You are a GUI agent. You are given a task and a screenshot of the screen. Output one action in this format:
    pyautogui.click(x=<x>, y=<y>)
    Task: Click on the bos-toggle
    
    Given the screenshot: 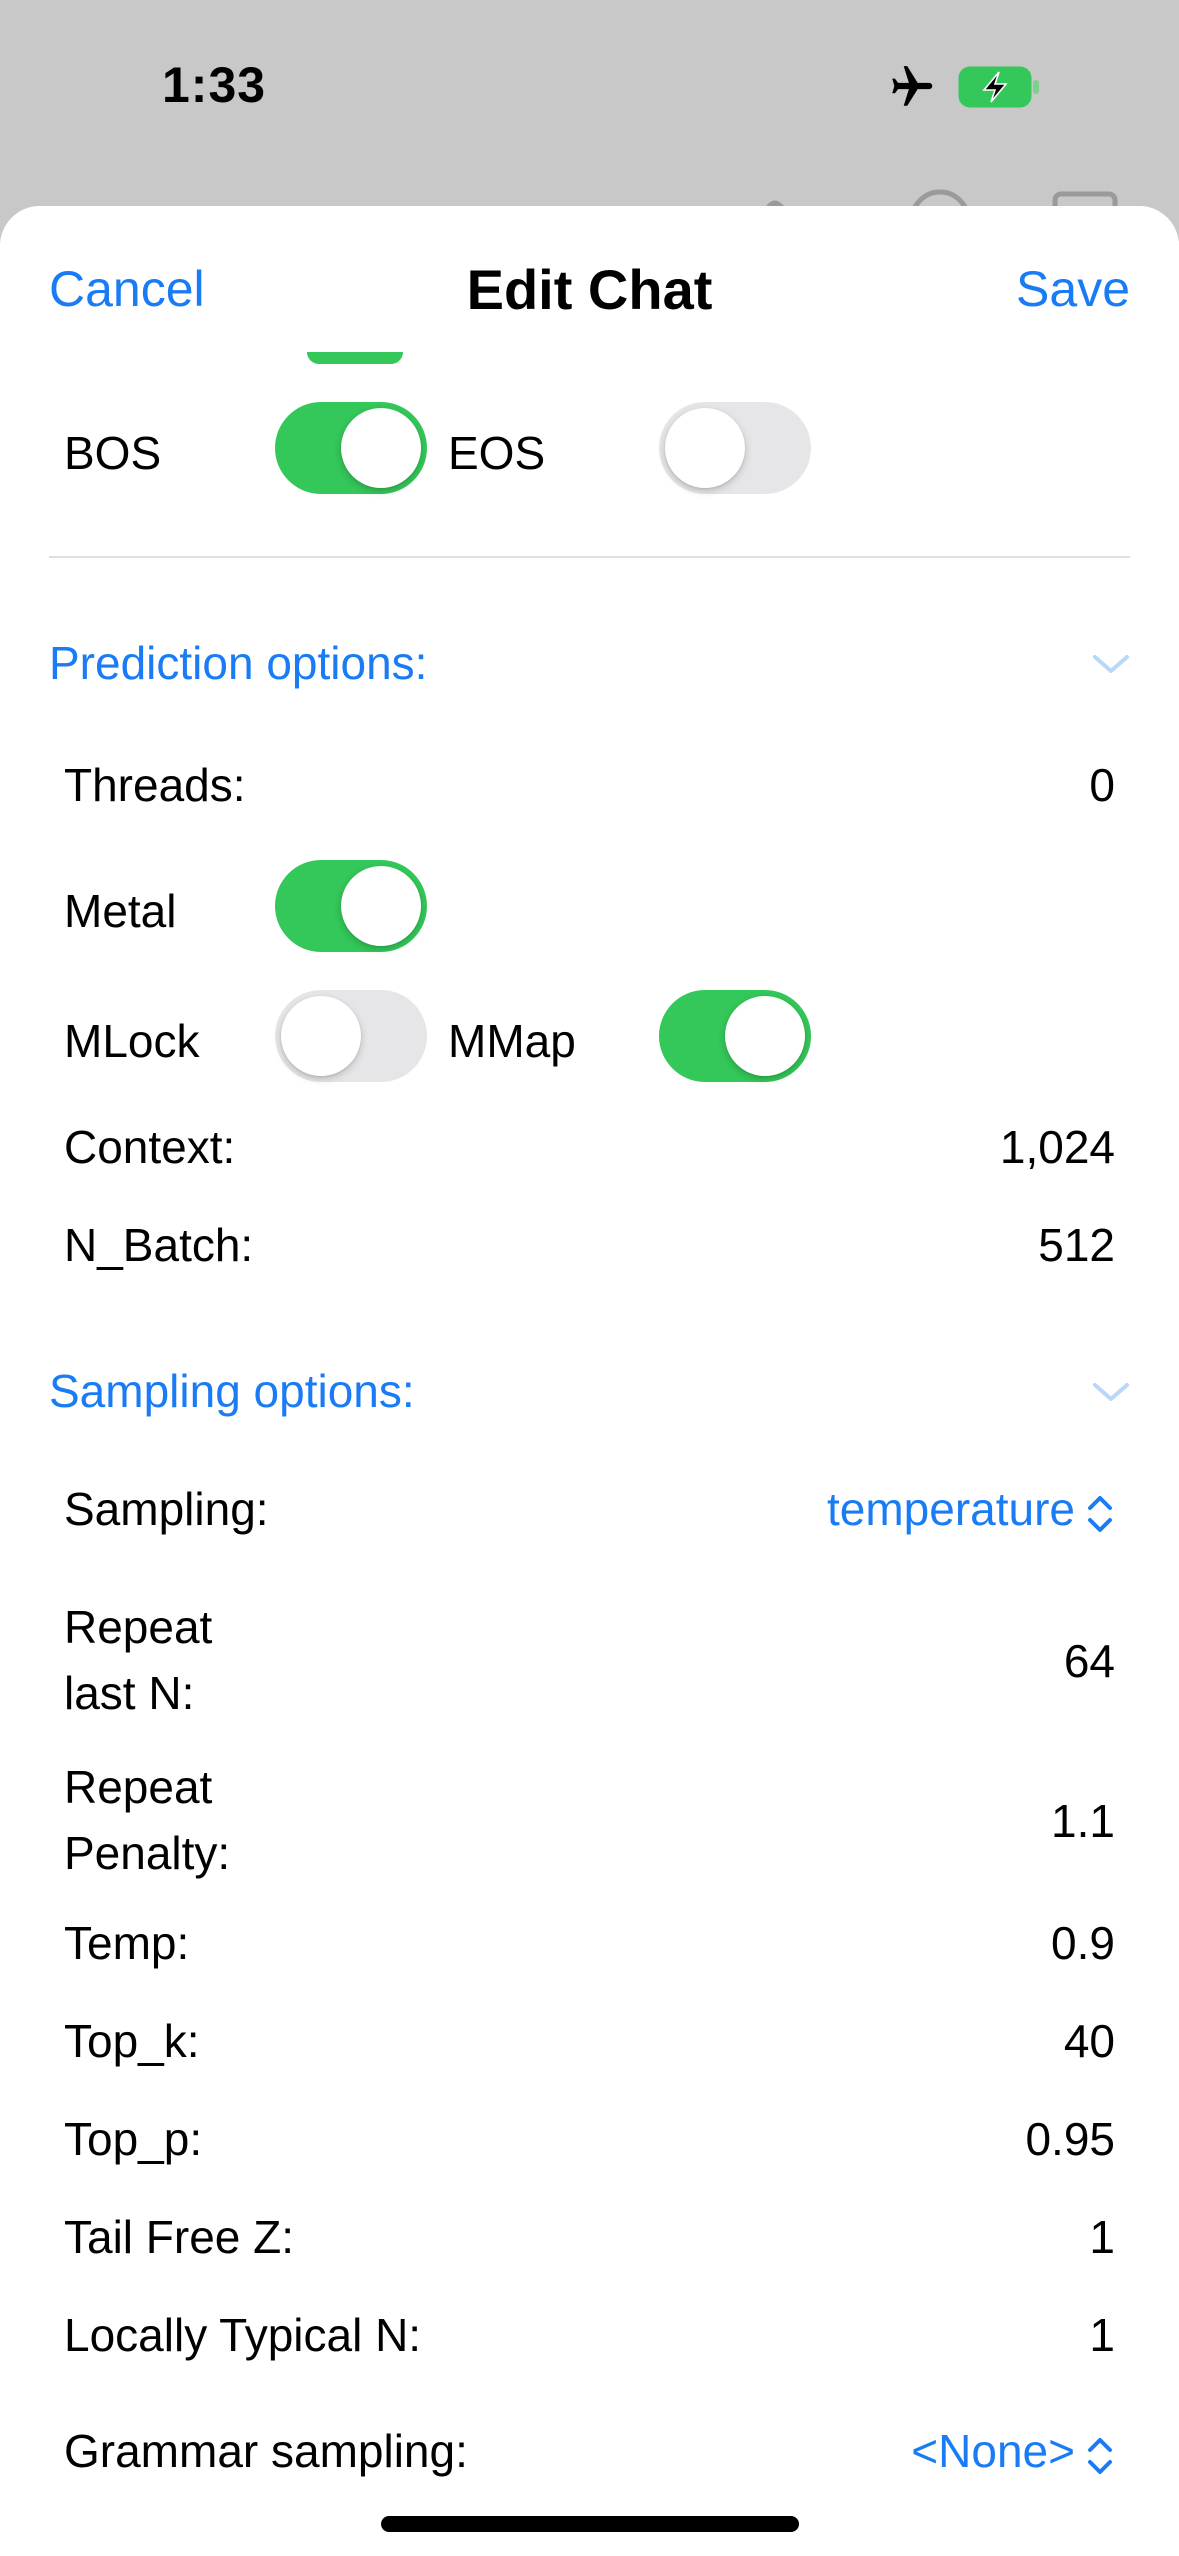 What is the action you would take?
    pyautogui.click(x=351, y=448)
    